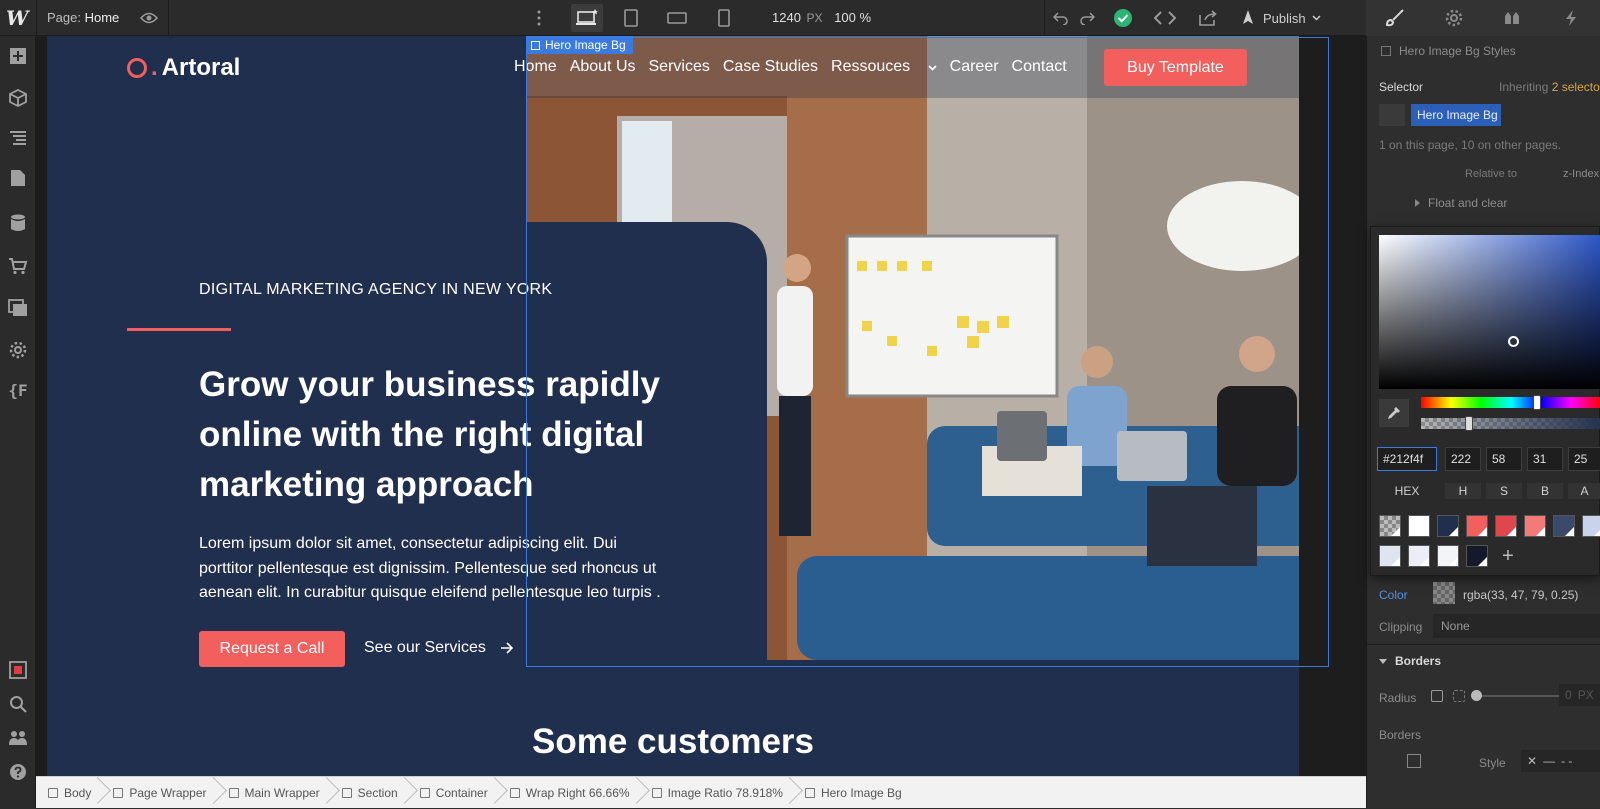 This screenshot has width=1600, height=809. I want to click on buy-template-button: Buy Template, so click(1175, 67).